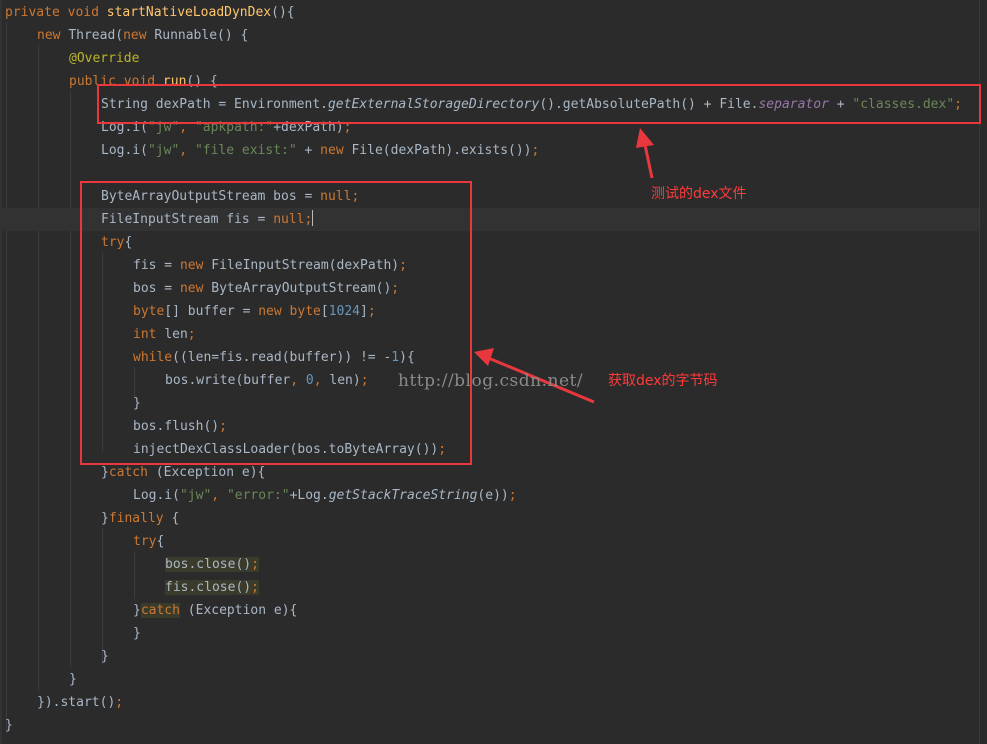 This screenshot has height=744, width=987. I want to click on dex-file-callout: 测试的dex文件, so click(699, 194).